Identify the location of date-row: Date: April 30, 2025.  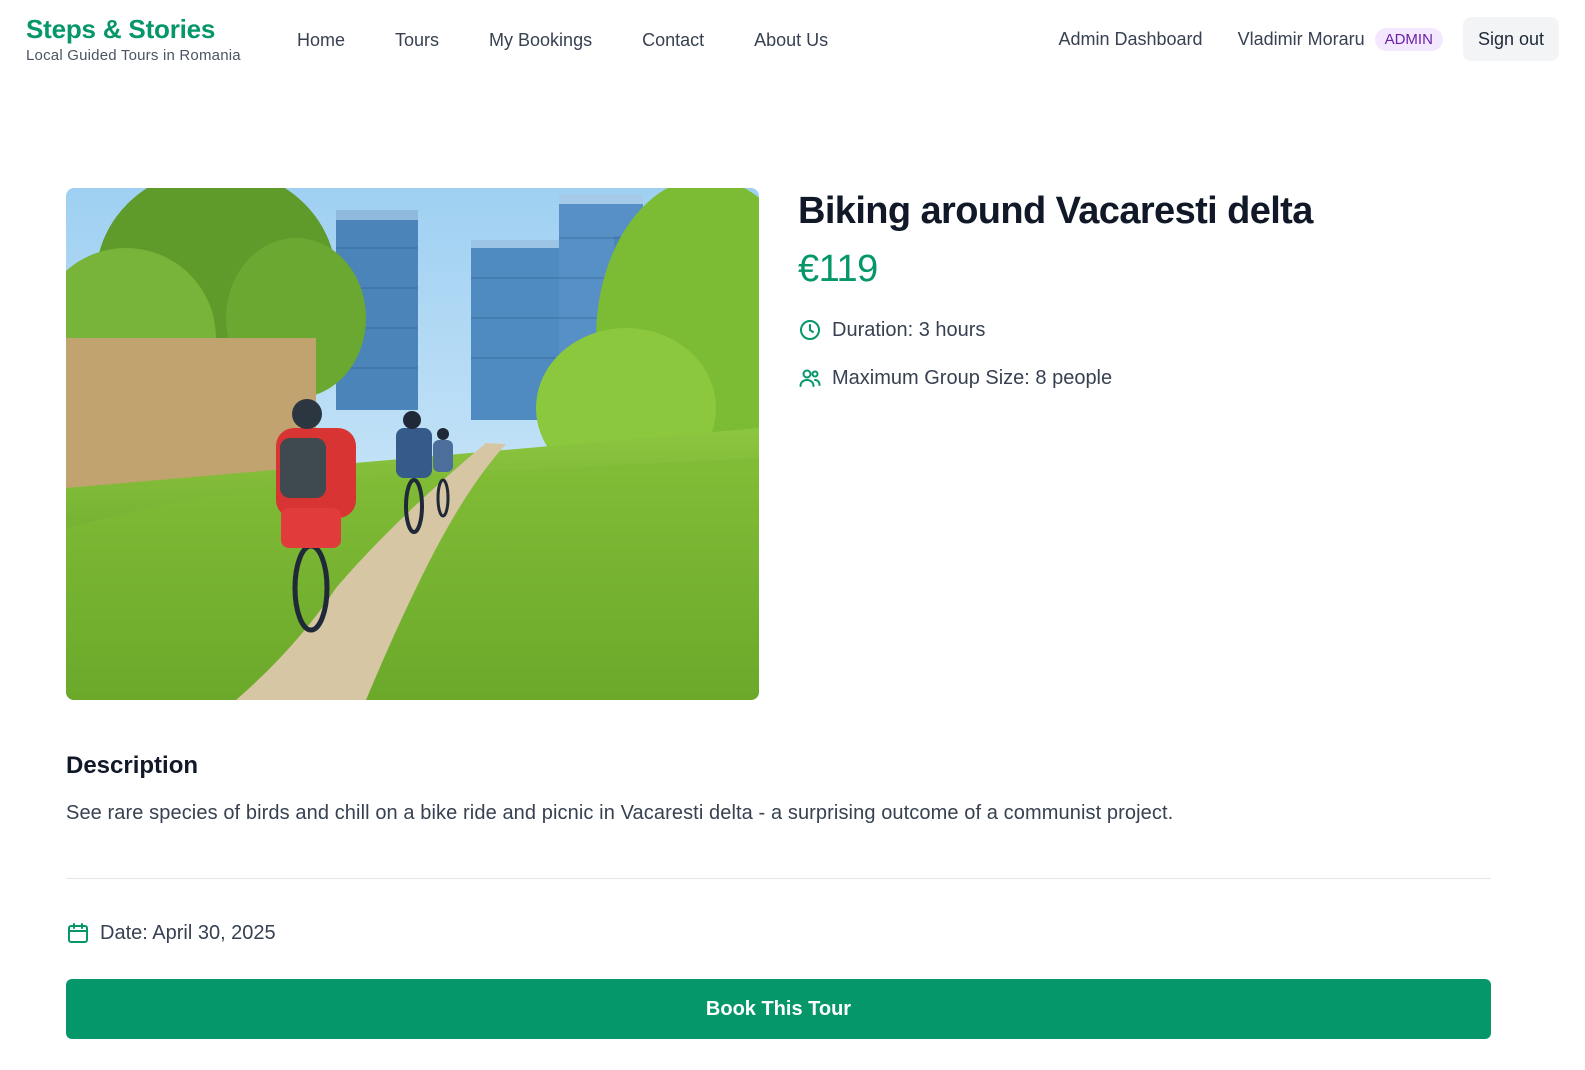
(171, 933).